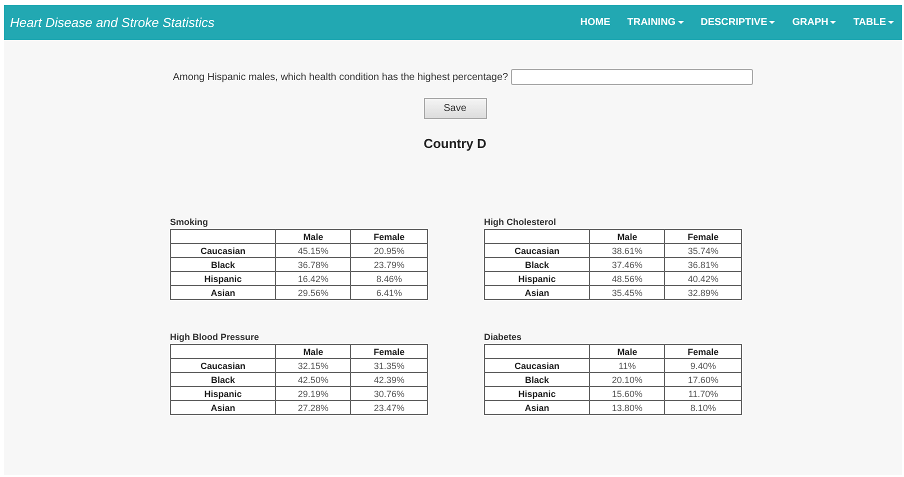 Image resolution: width=904 pixels, height=477 pixels. I want to click on table-cell: 32.15%, so click(313, 365).